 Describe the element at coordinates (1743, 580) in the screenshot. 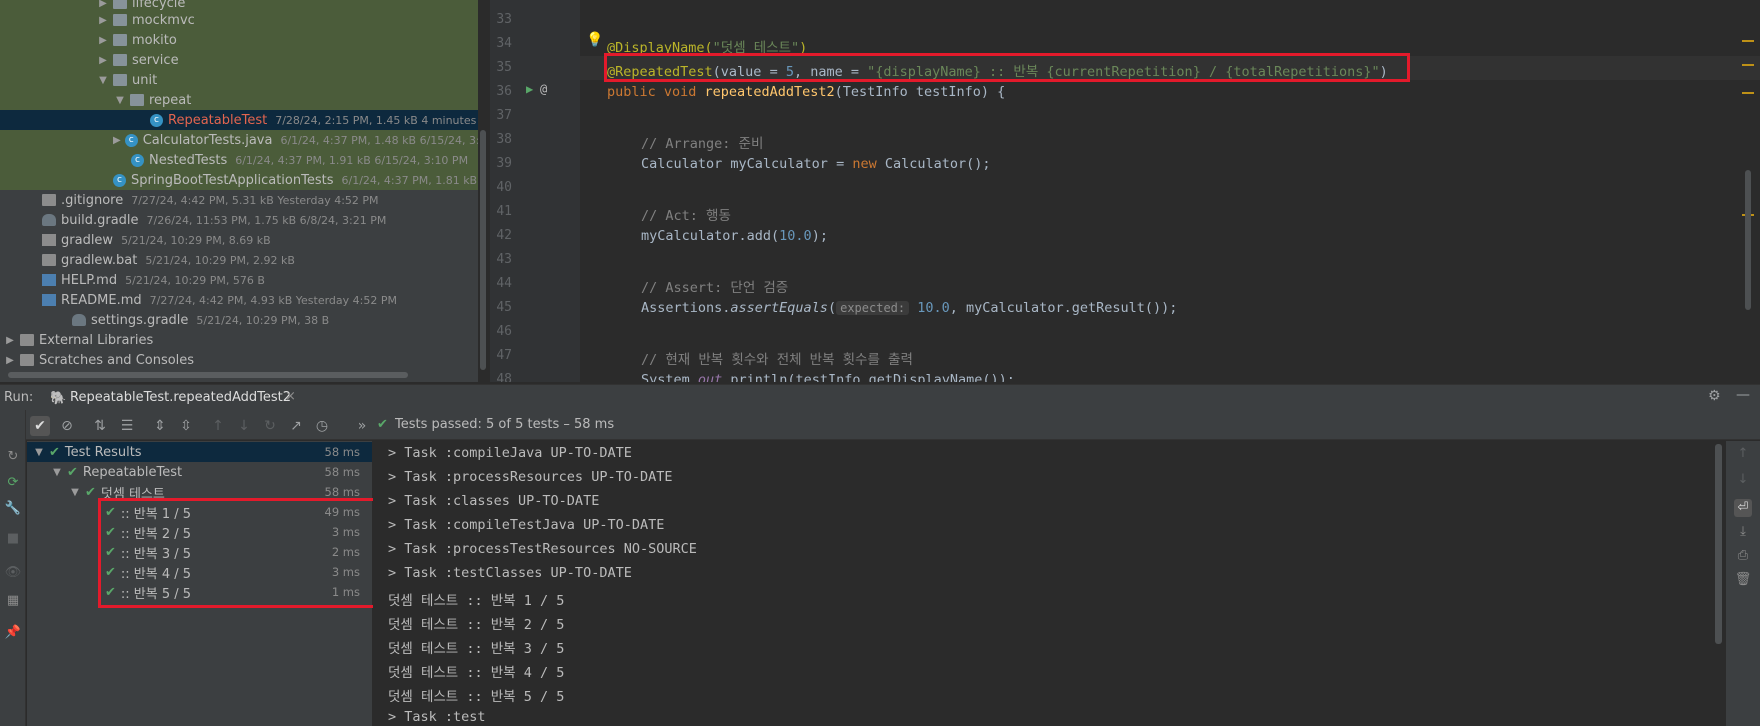

I see `trash-icon: 🗑` at that location.